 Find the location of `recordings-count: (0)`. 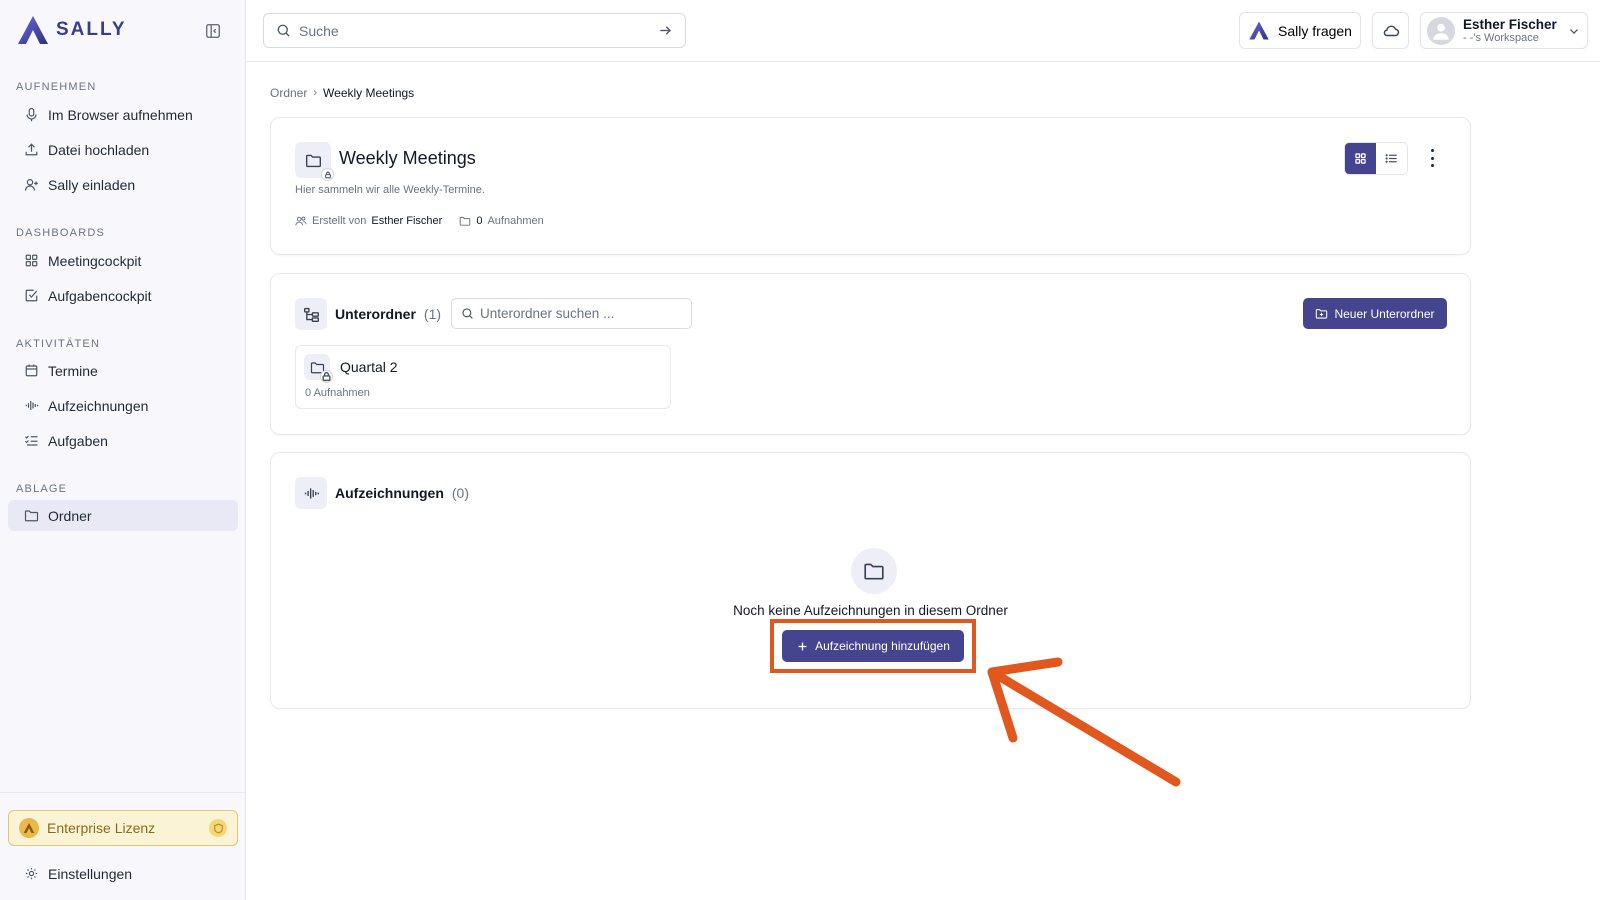

recordings-count: (0) is located at coordinates (460, 493).